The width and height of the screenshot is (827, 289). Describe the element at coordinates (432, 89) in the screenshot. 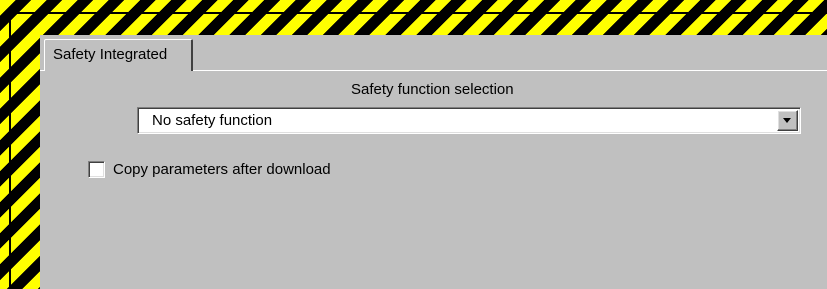

I see `safety-function-selection-label: Safety function selection` at that location.